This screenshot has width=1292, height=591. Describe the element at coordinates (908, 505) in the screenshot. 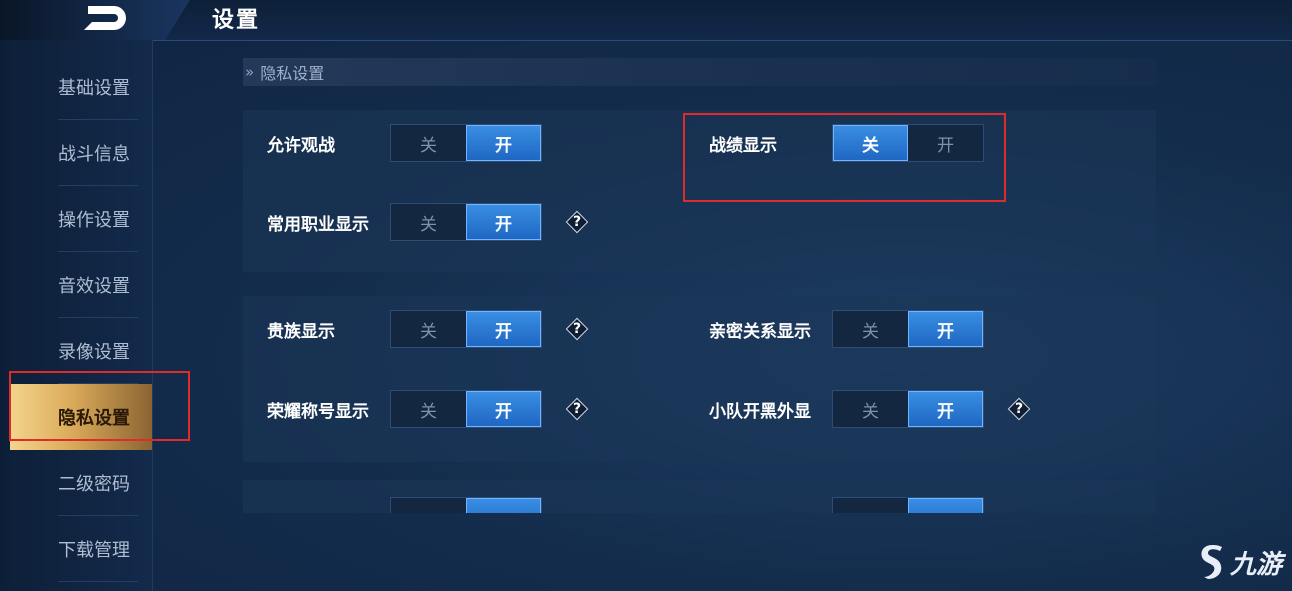

I see `toggle-partial-right` at that location.